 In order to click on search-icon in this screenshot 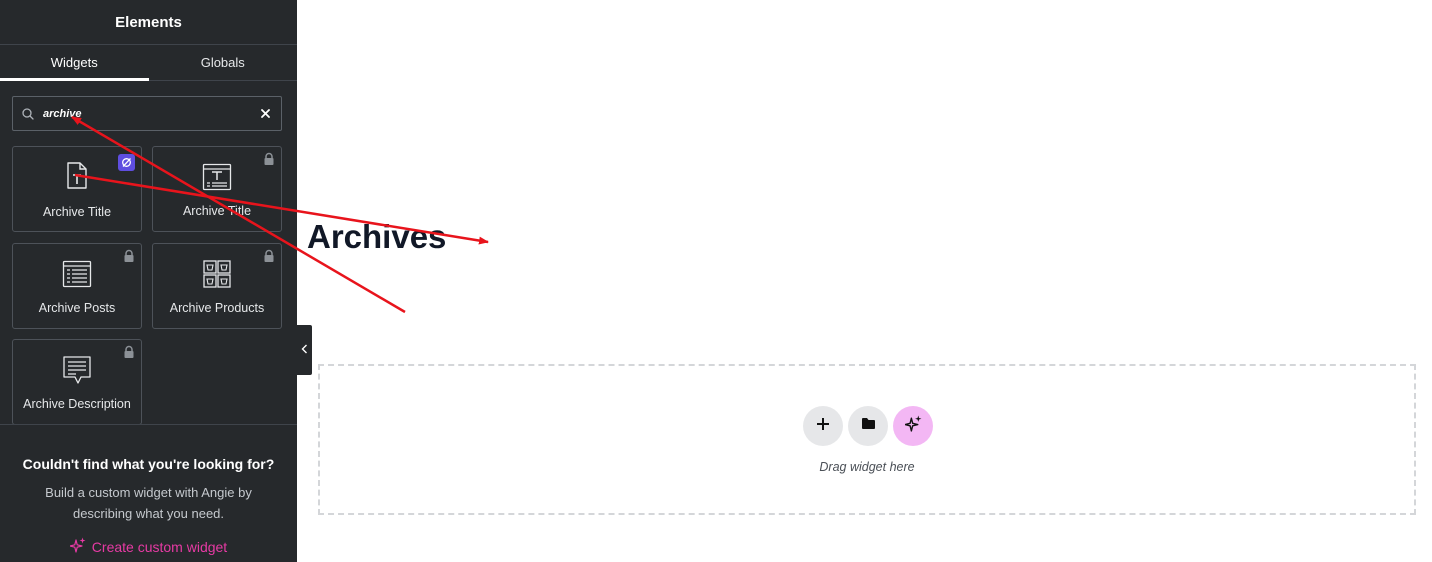, I will do `click(28, 113)`.